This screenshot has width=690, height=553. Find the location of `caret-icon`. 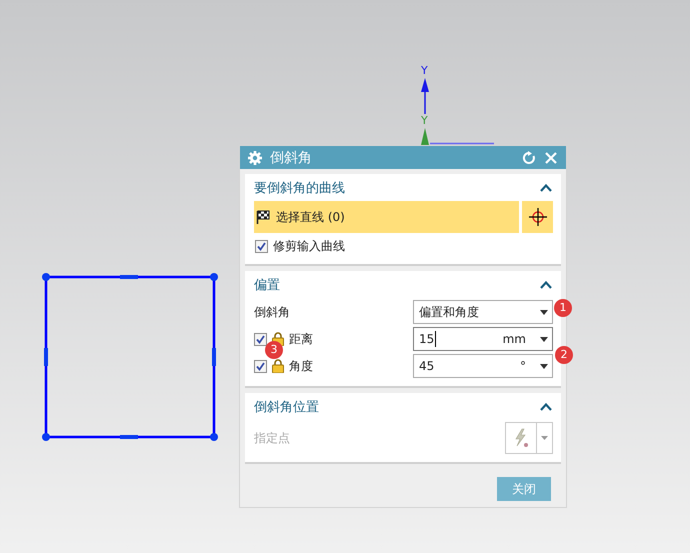

caret-icon is located at coordinates (544, 438).